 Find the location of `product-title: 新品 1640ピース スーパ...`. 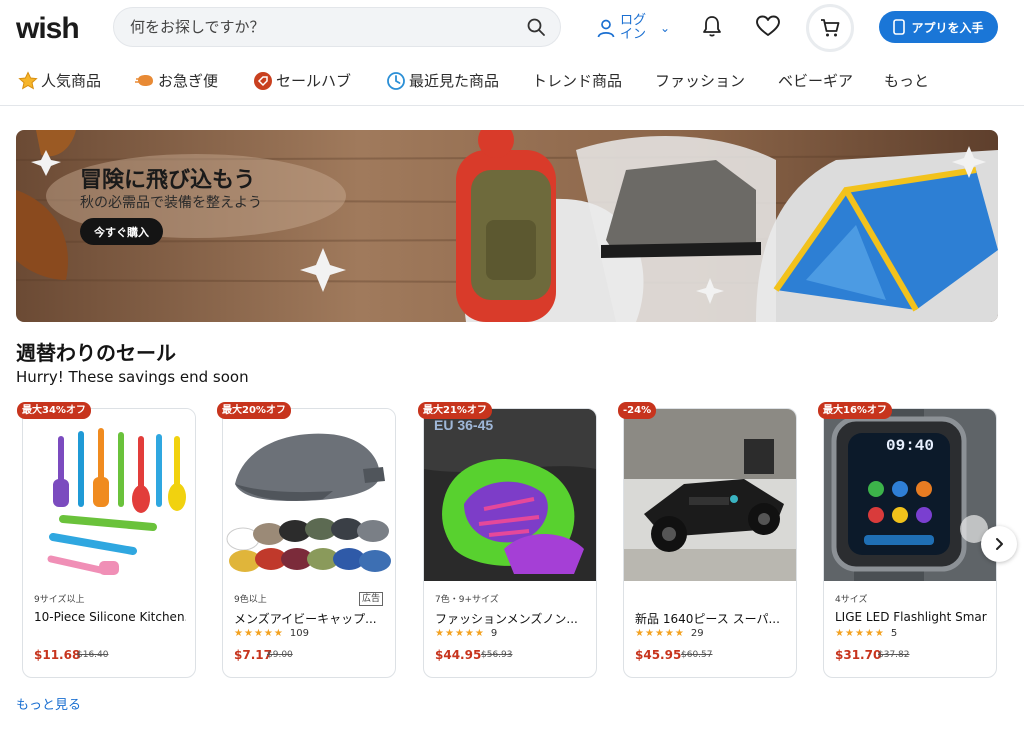

product-title: 新品 1640ピース スーパ... is located at coordinates (711, 618).